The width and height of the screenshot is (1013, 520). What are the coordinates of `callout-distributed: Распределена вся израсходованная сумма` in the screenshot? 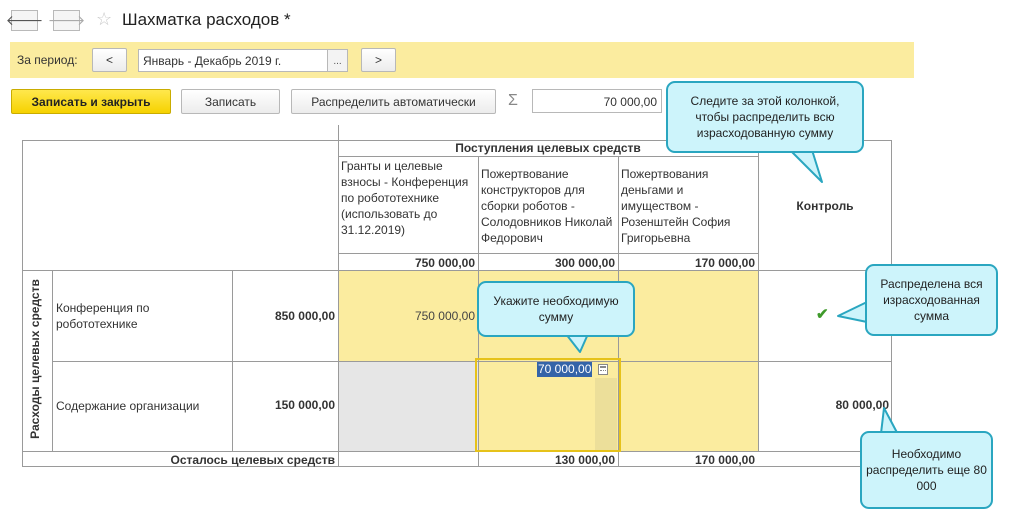 It's located at (931, 300).